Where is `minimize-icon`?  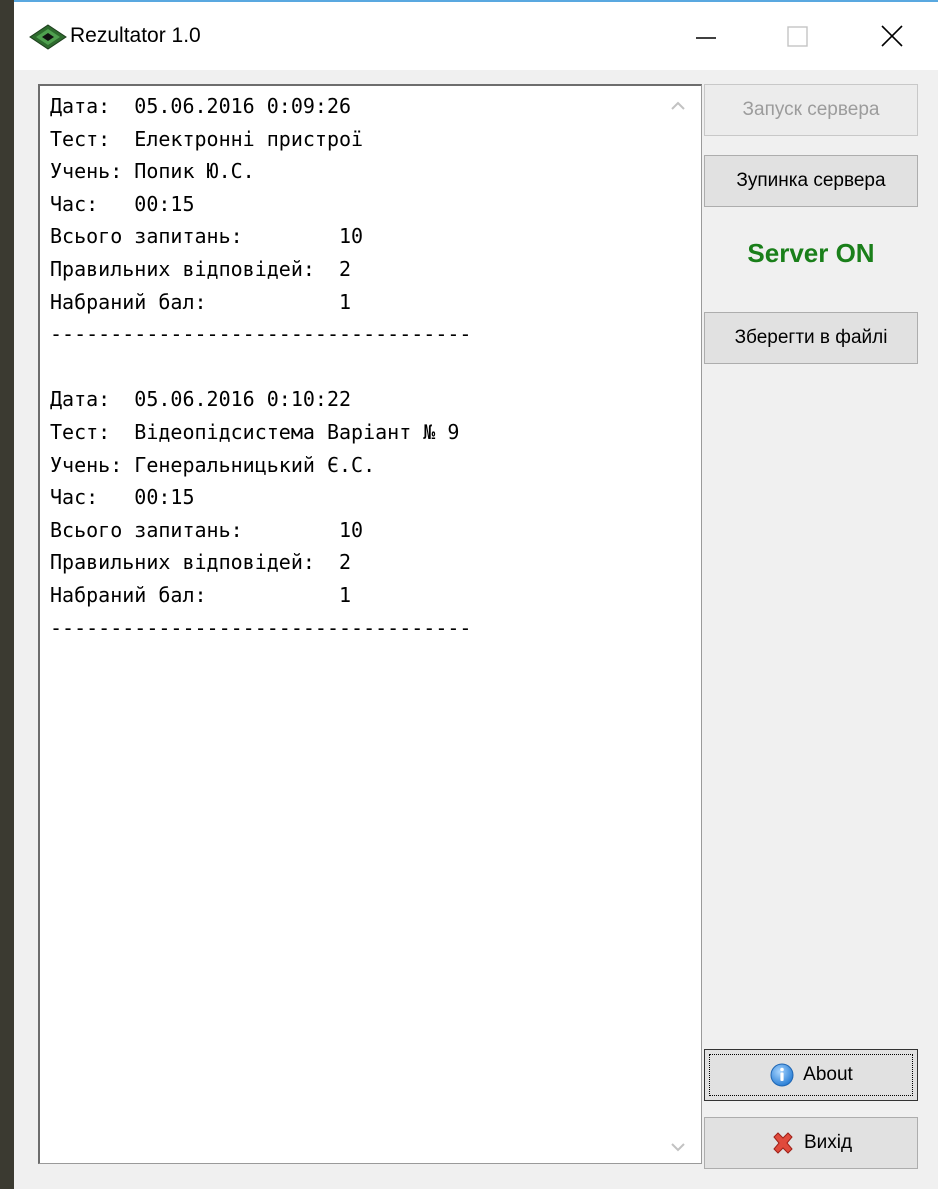
minimize-icon is located at coordinates (706, 38).